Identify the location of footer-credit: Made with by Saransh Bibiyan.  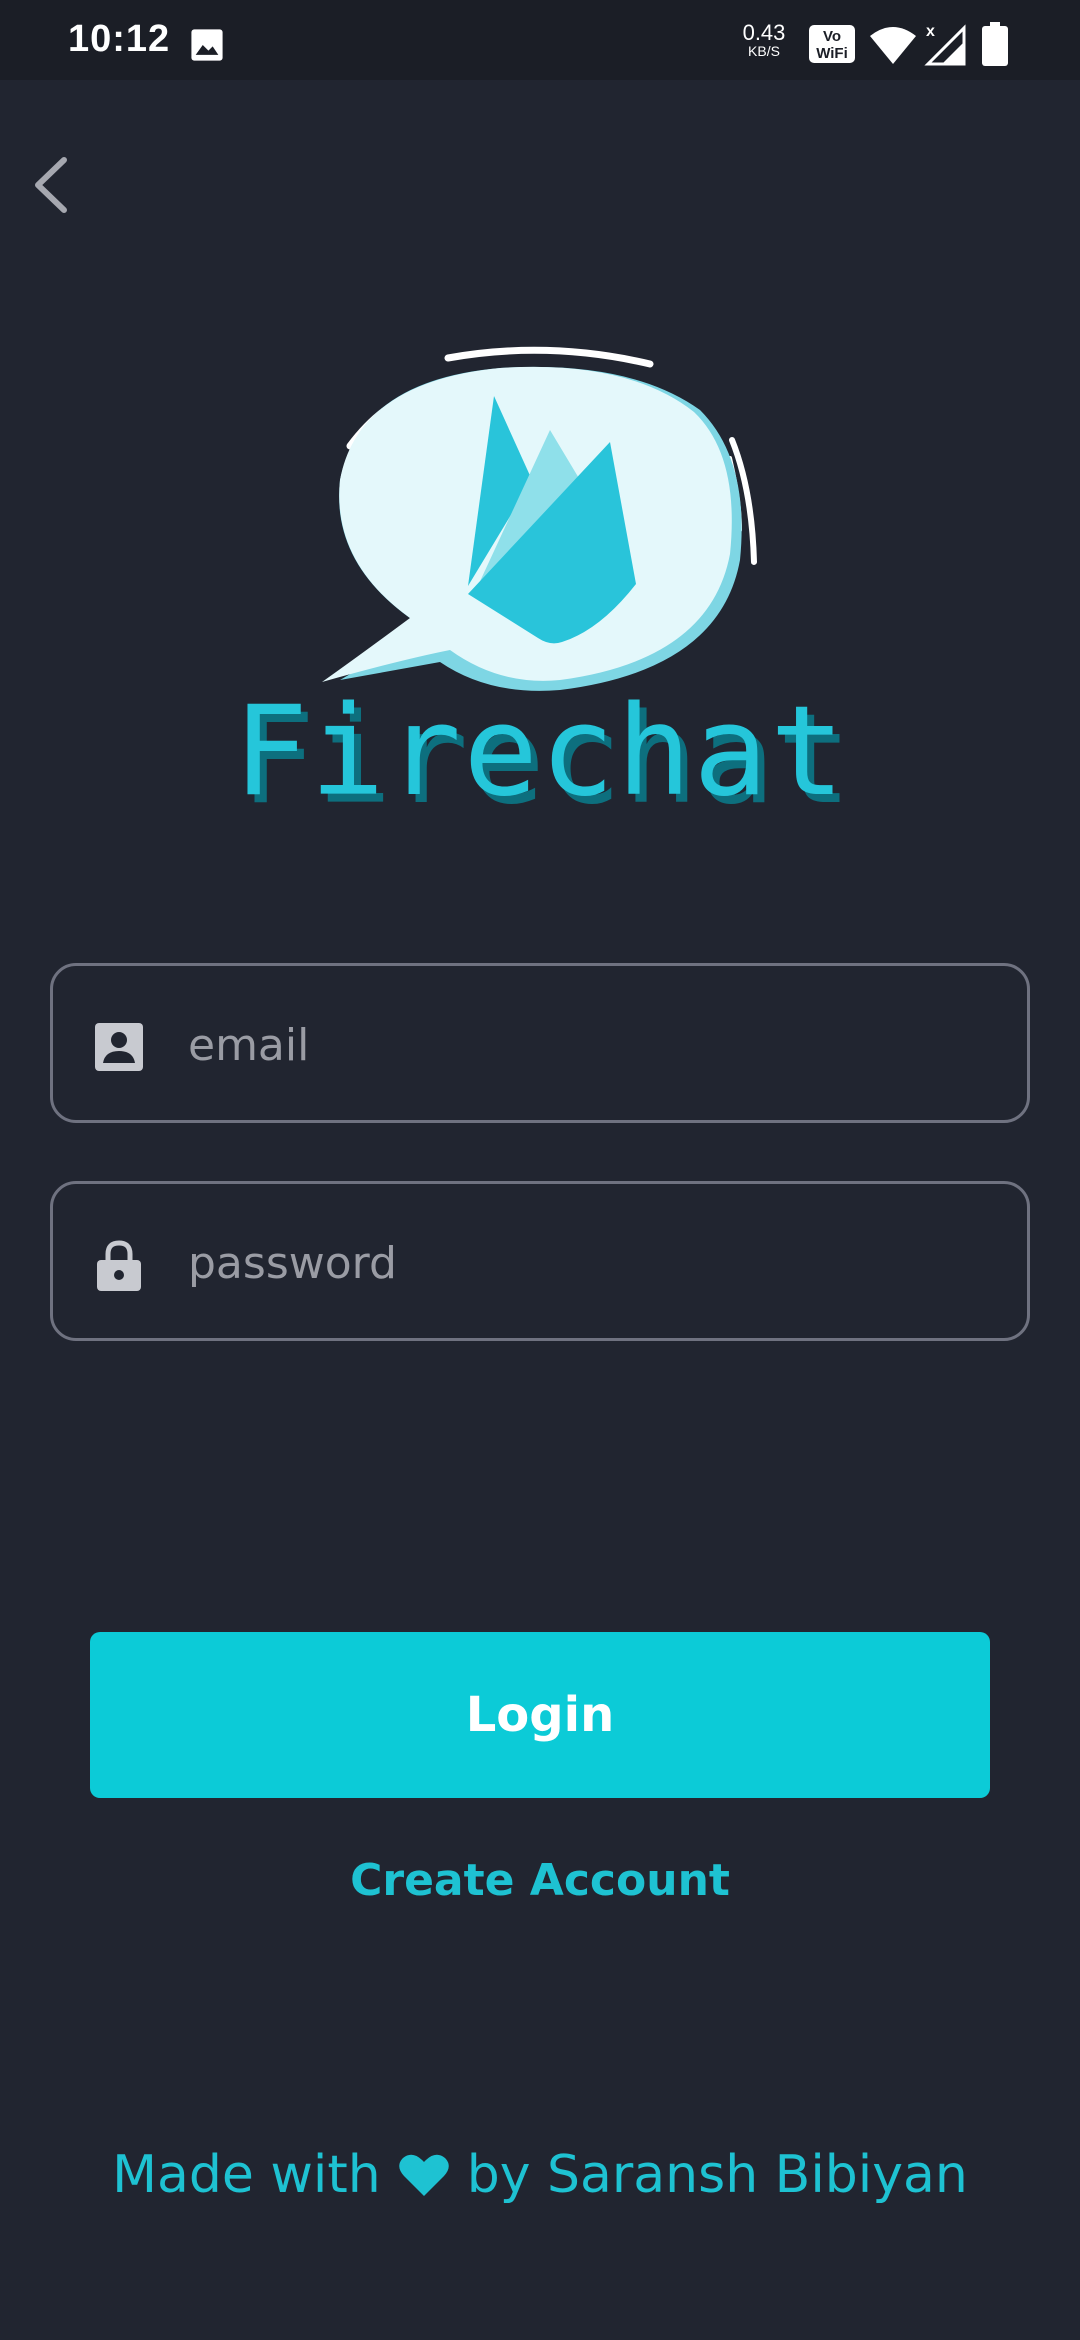
(540, 2175).